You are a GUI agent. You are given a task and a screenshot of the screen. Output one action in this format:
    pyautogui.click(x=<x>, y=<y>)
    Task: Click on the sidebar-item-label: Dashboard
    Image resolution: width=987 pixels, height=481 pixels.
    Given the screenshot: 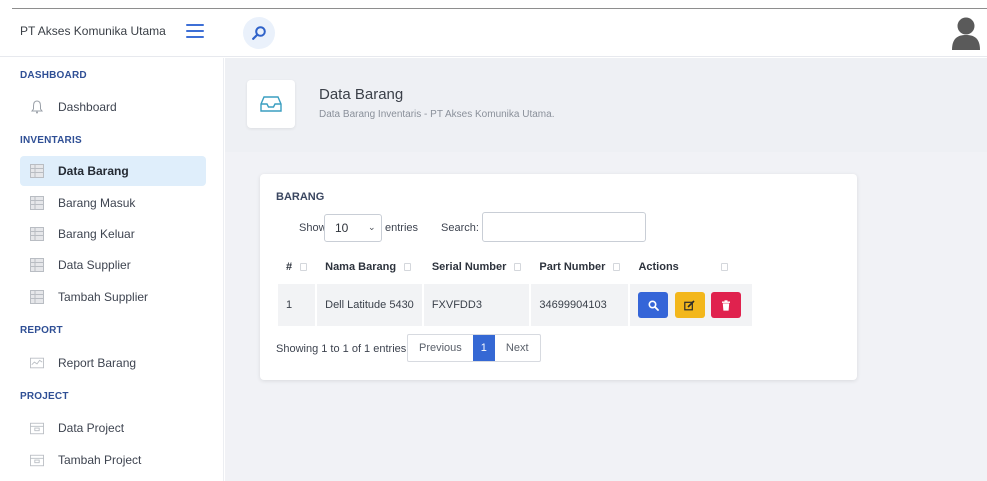 What is the action you would take?
    pyautogui.click(x=87, y=107)
    